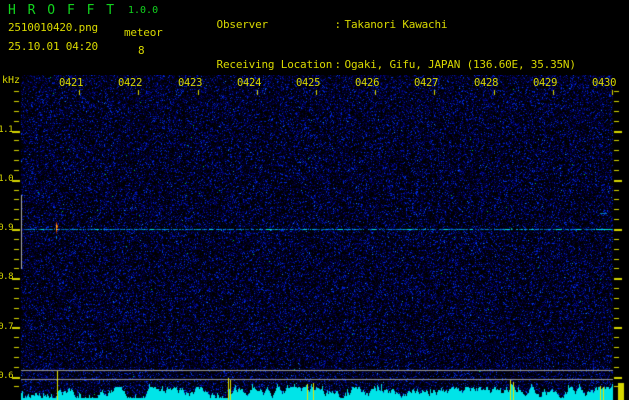 This screenshot has width=629, height=400. I want to click on app-title: H R O F F T, so click(62, 10).